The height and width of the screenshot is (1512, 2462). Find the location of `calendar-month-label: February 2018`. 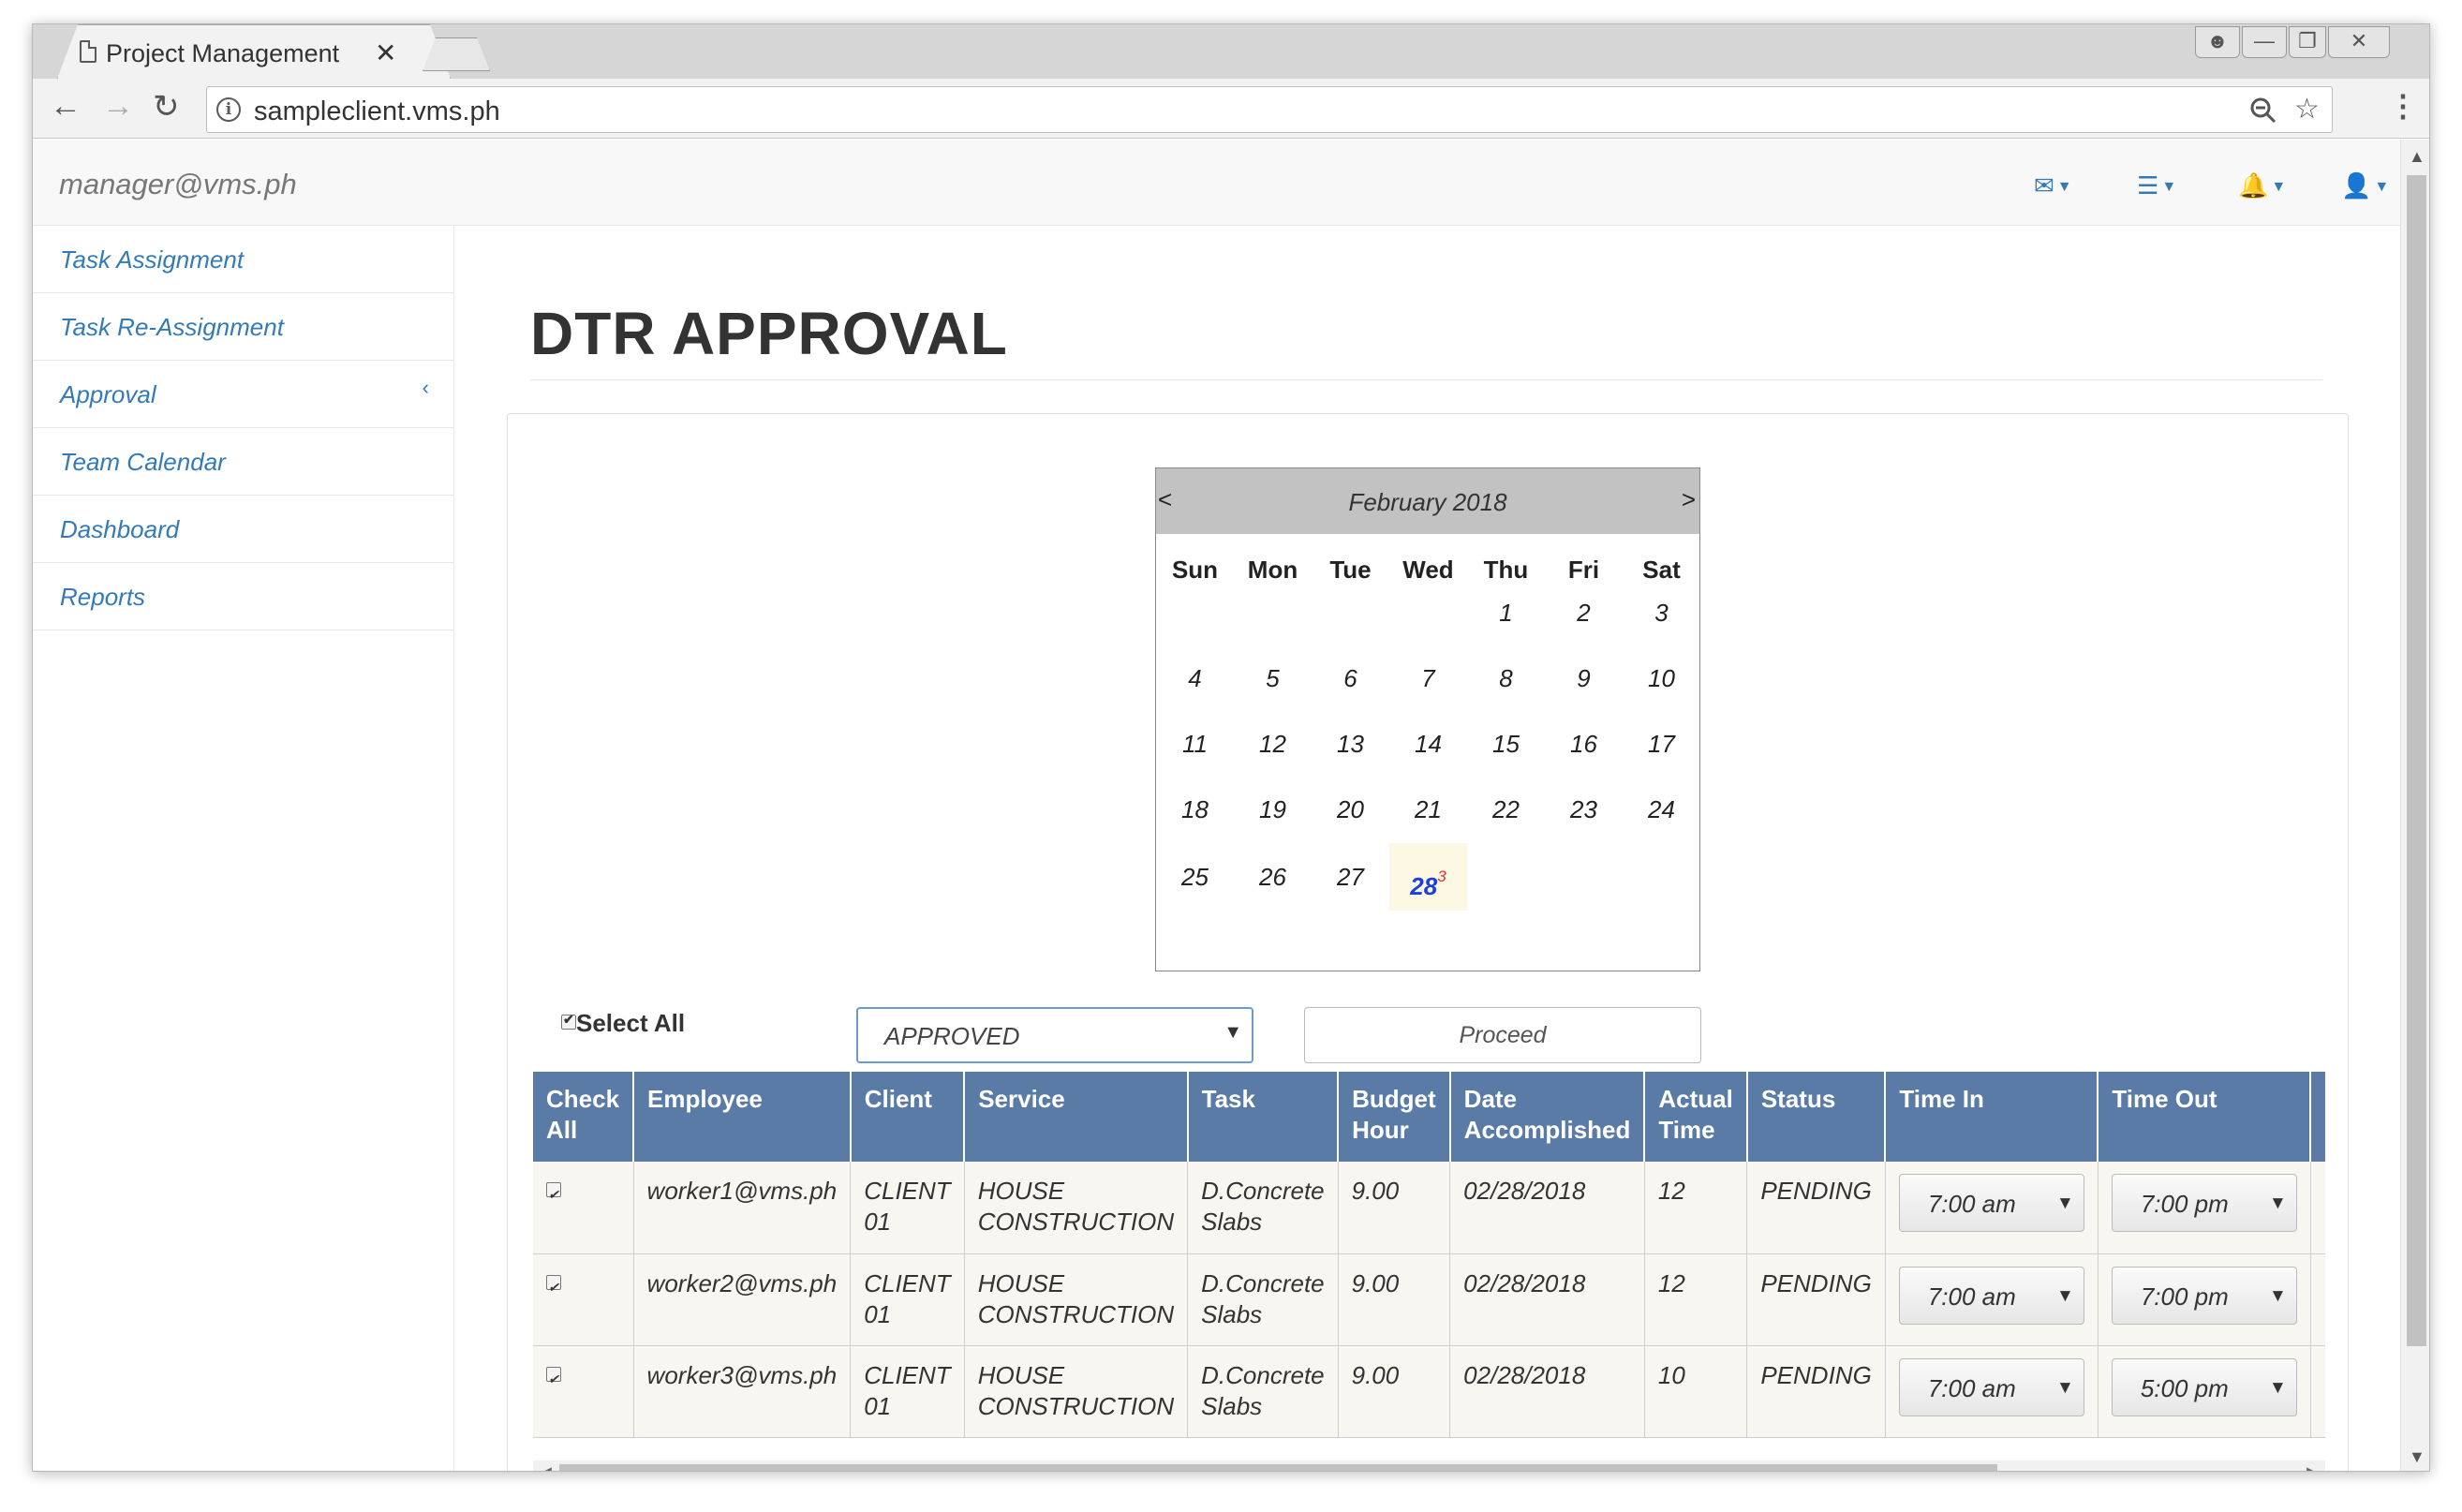

calendar-month-label: February 2018 is located at coordinates (1427, 502).